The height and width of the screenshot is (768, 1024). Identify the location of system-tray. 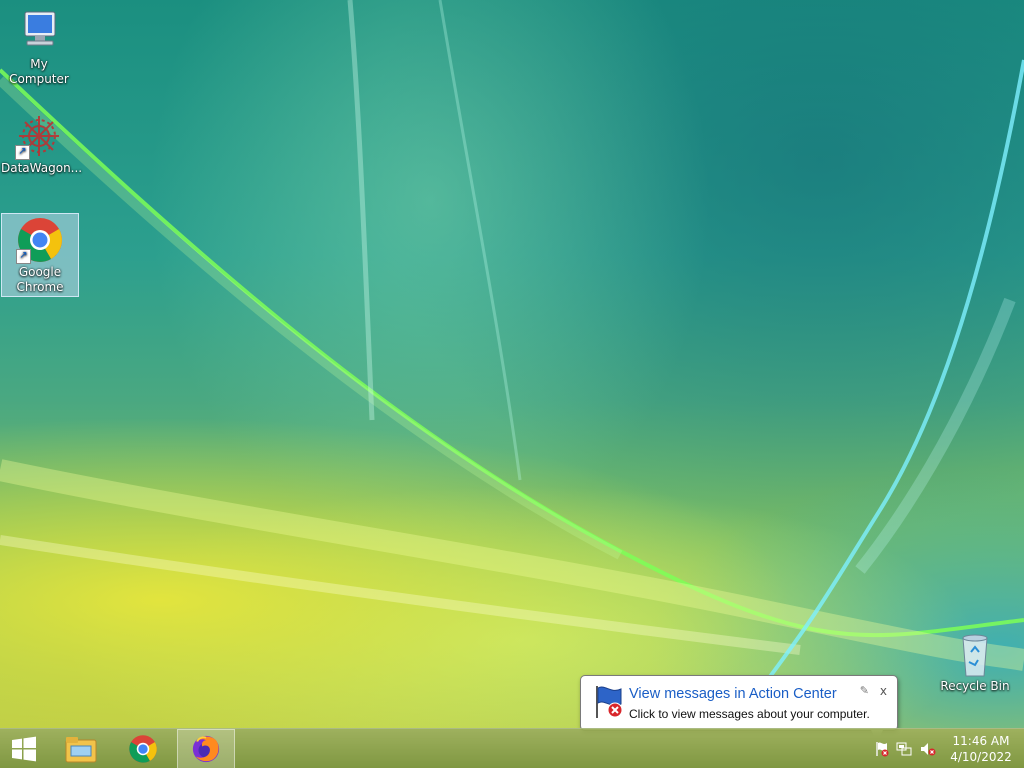
(906, 748).